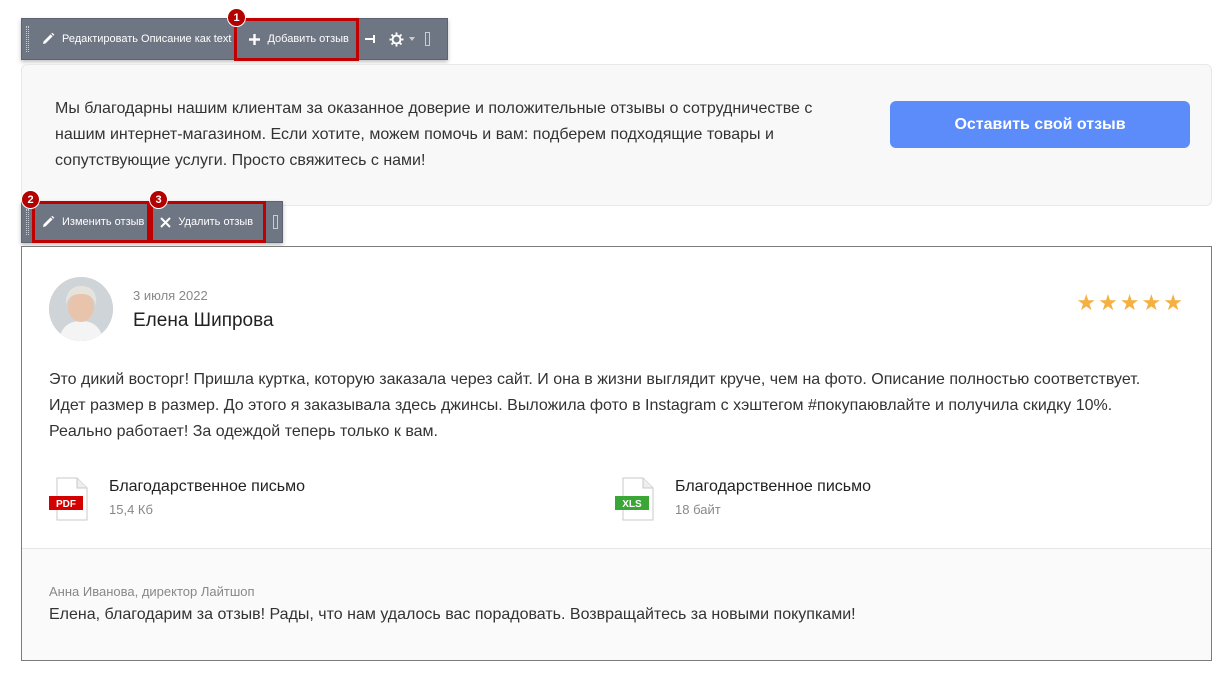 This screenshot has height=674, width=1228. Describe the element at coordinates (103, 222) in the screenshot. I see `edit-review-label: Изменить отзыв` at that location.